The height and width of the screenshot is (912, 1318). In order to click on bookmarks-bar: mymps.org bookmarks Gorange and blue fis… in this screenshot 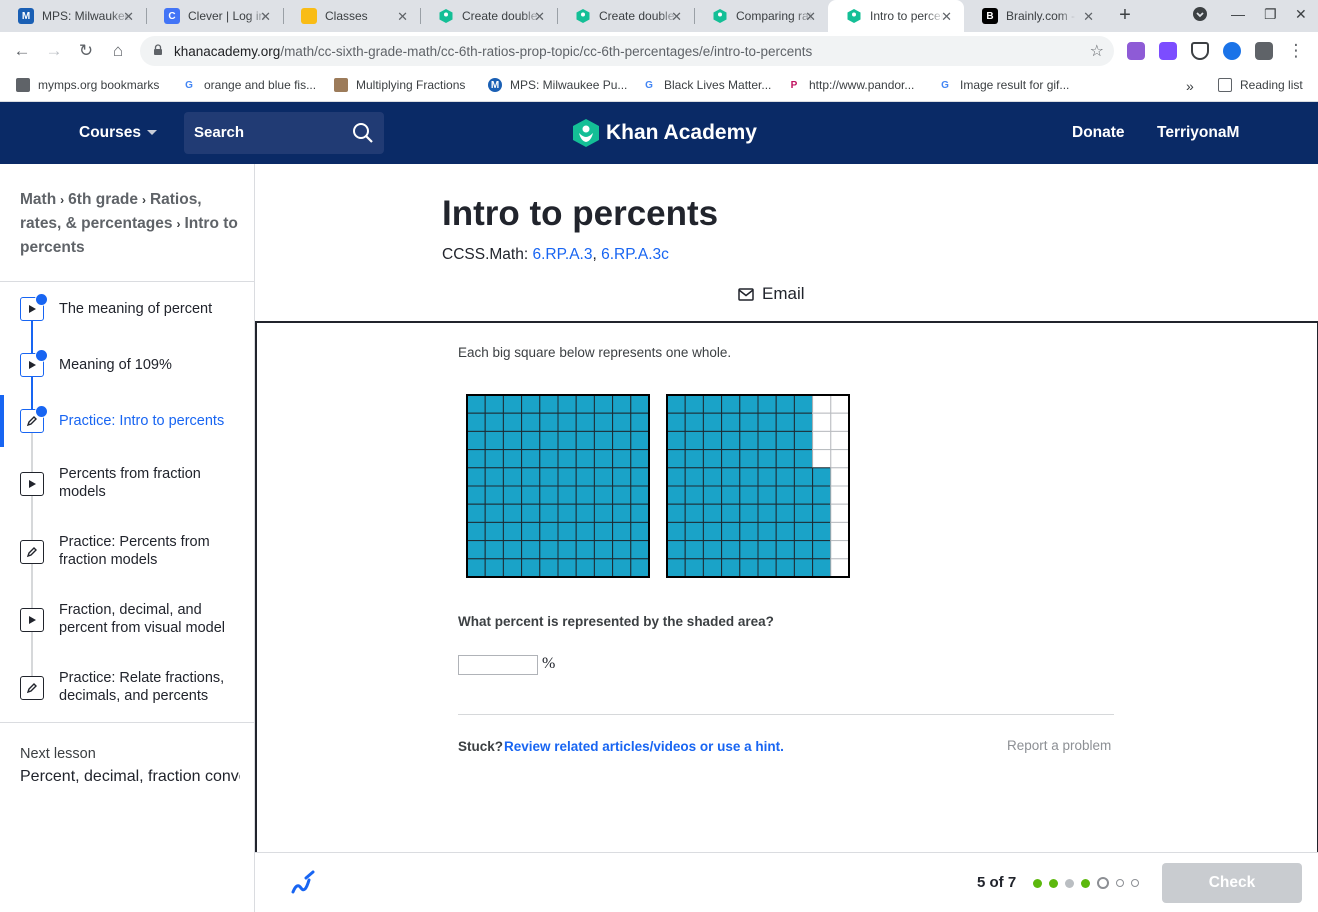, I will do `click(659, 86)`.